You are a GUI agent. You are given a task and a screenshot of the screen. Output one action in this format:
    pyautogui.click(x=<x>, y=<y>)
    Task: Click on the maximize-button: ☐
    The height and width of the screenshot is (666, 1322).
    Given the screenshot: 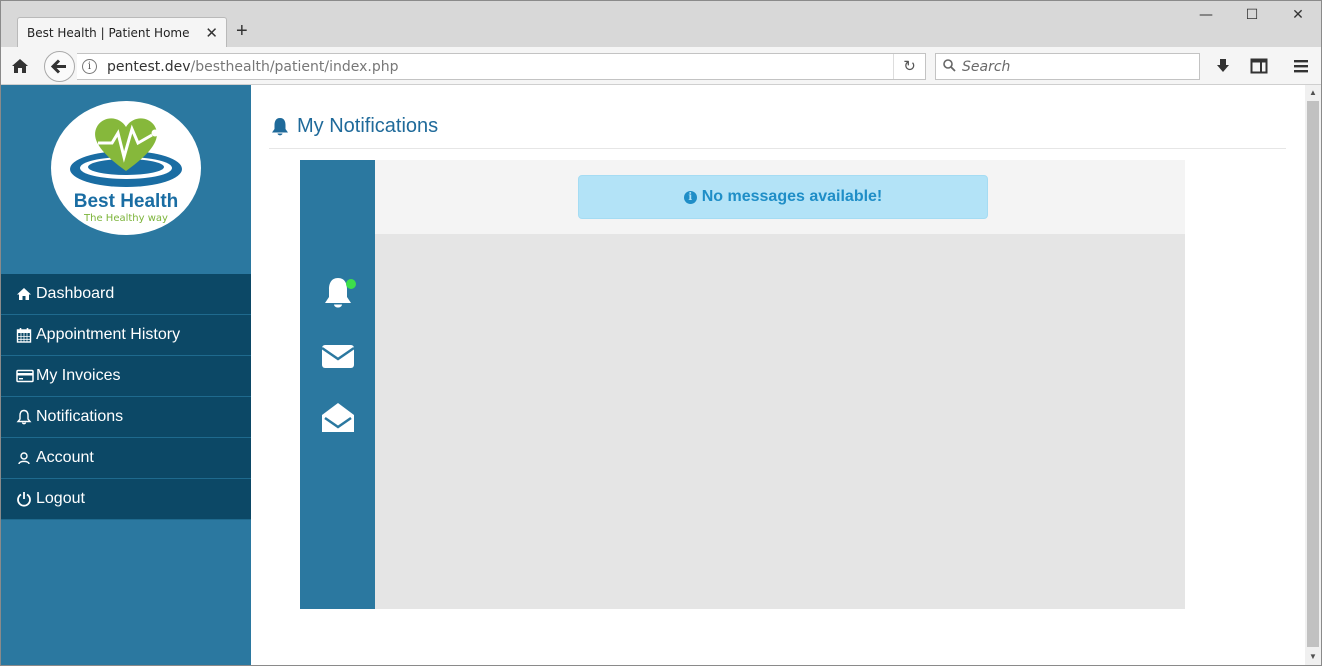 What is the action you would take?
    pyautogui.click(x=1252, y=15)
    